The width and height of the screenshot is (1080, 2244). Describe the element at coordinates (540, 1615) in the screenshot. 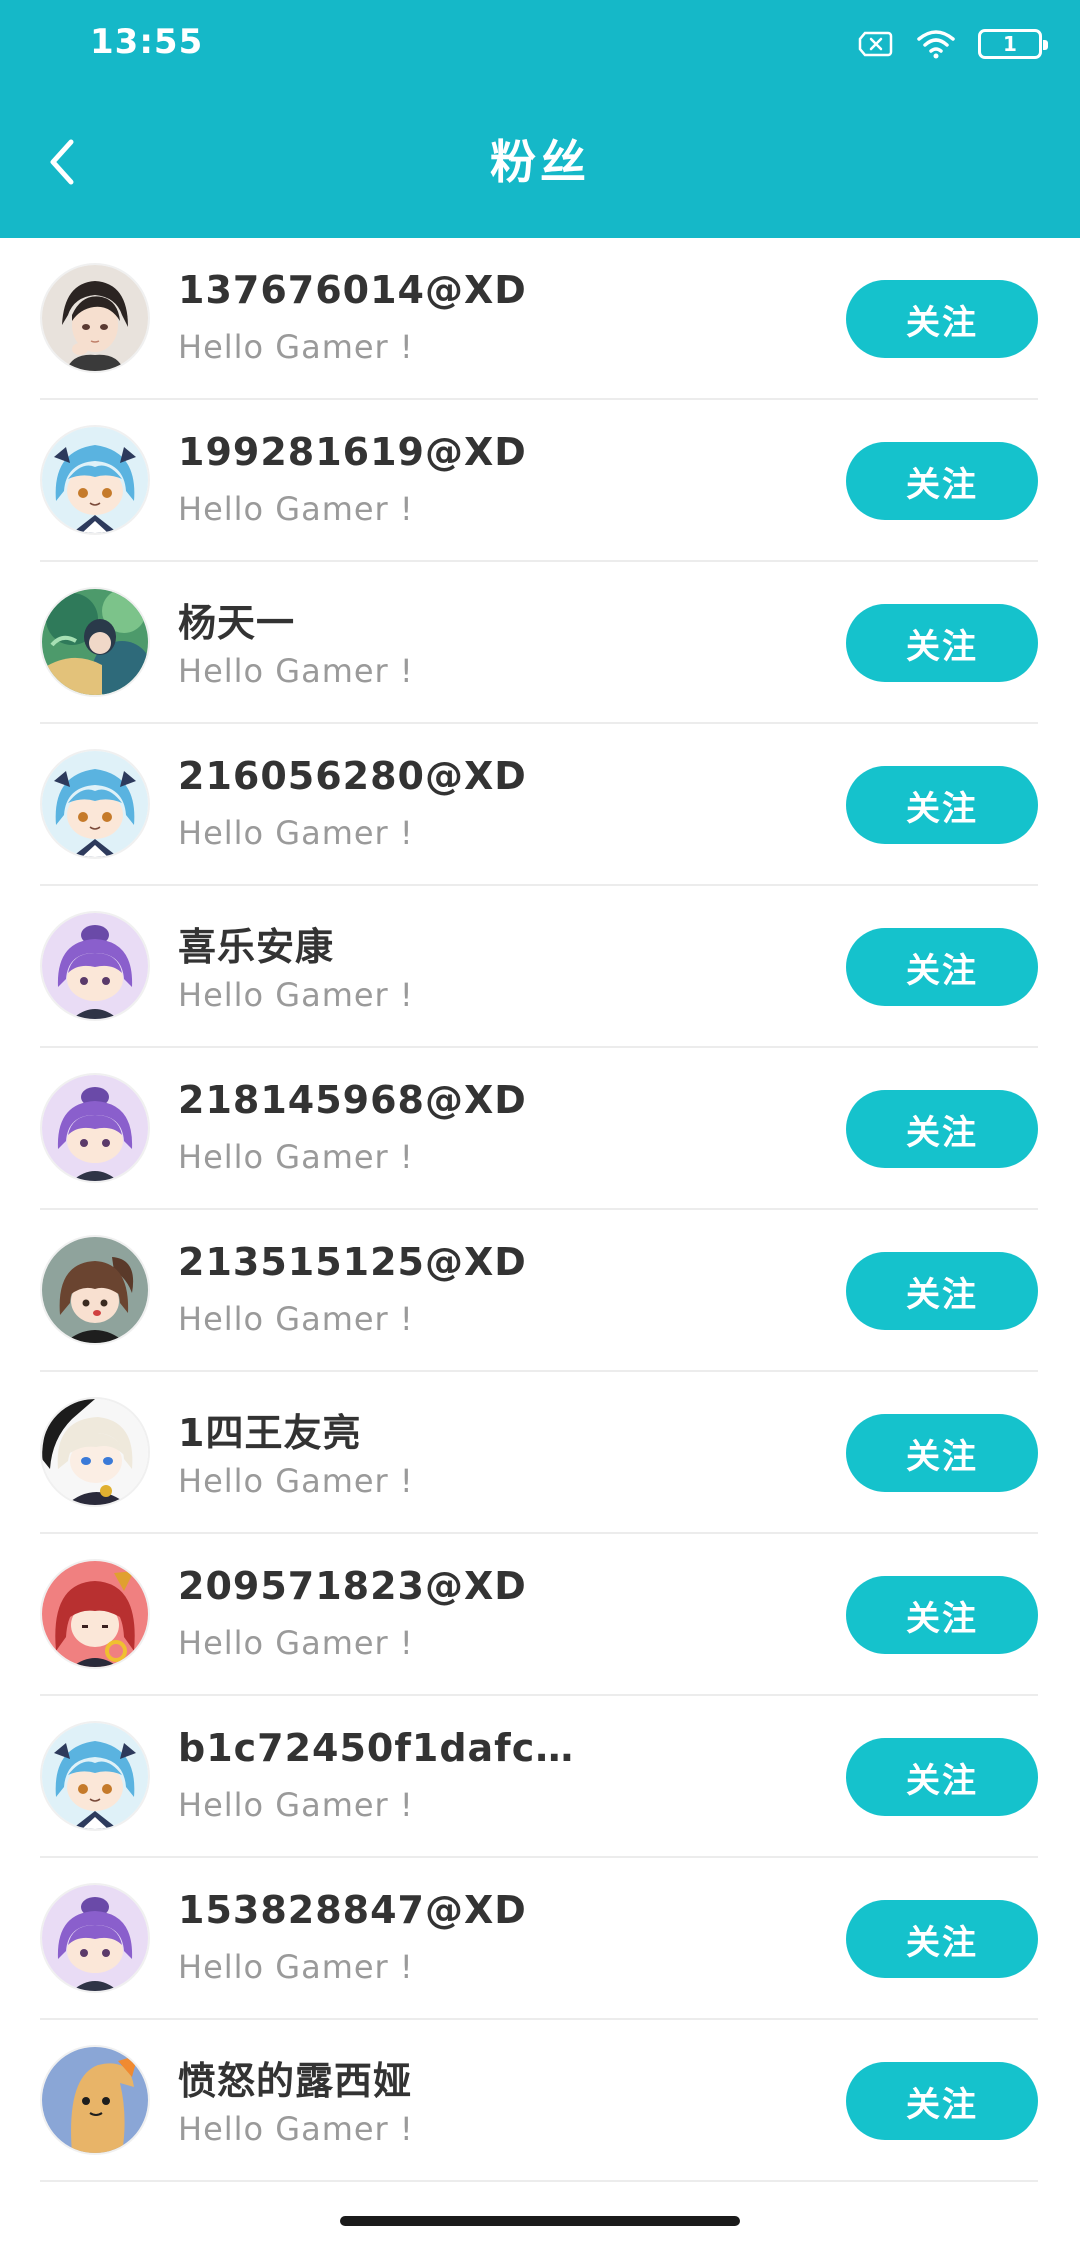

I see `list-item: 209571823@XD Hello Gamer ! 关注` at that location.